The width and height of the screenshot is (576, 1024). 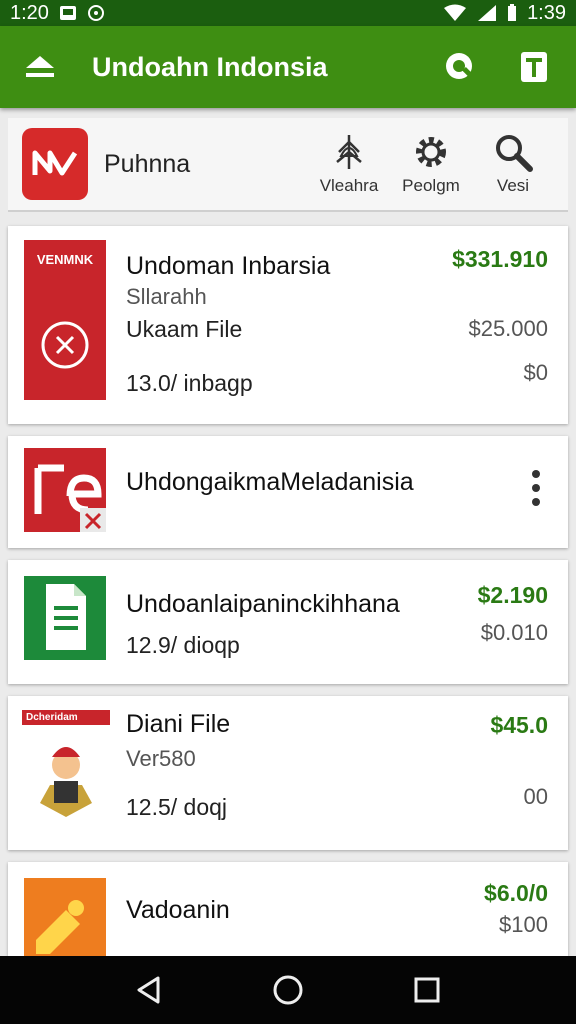 I want to click on item-price-secondary: $25.000, so click(x=508, y=328).